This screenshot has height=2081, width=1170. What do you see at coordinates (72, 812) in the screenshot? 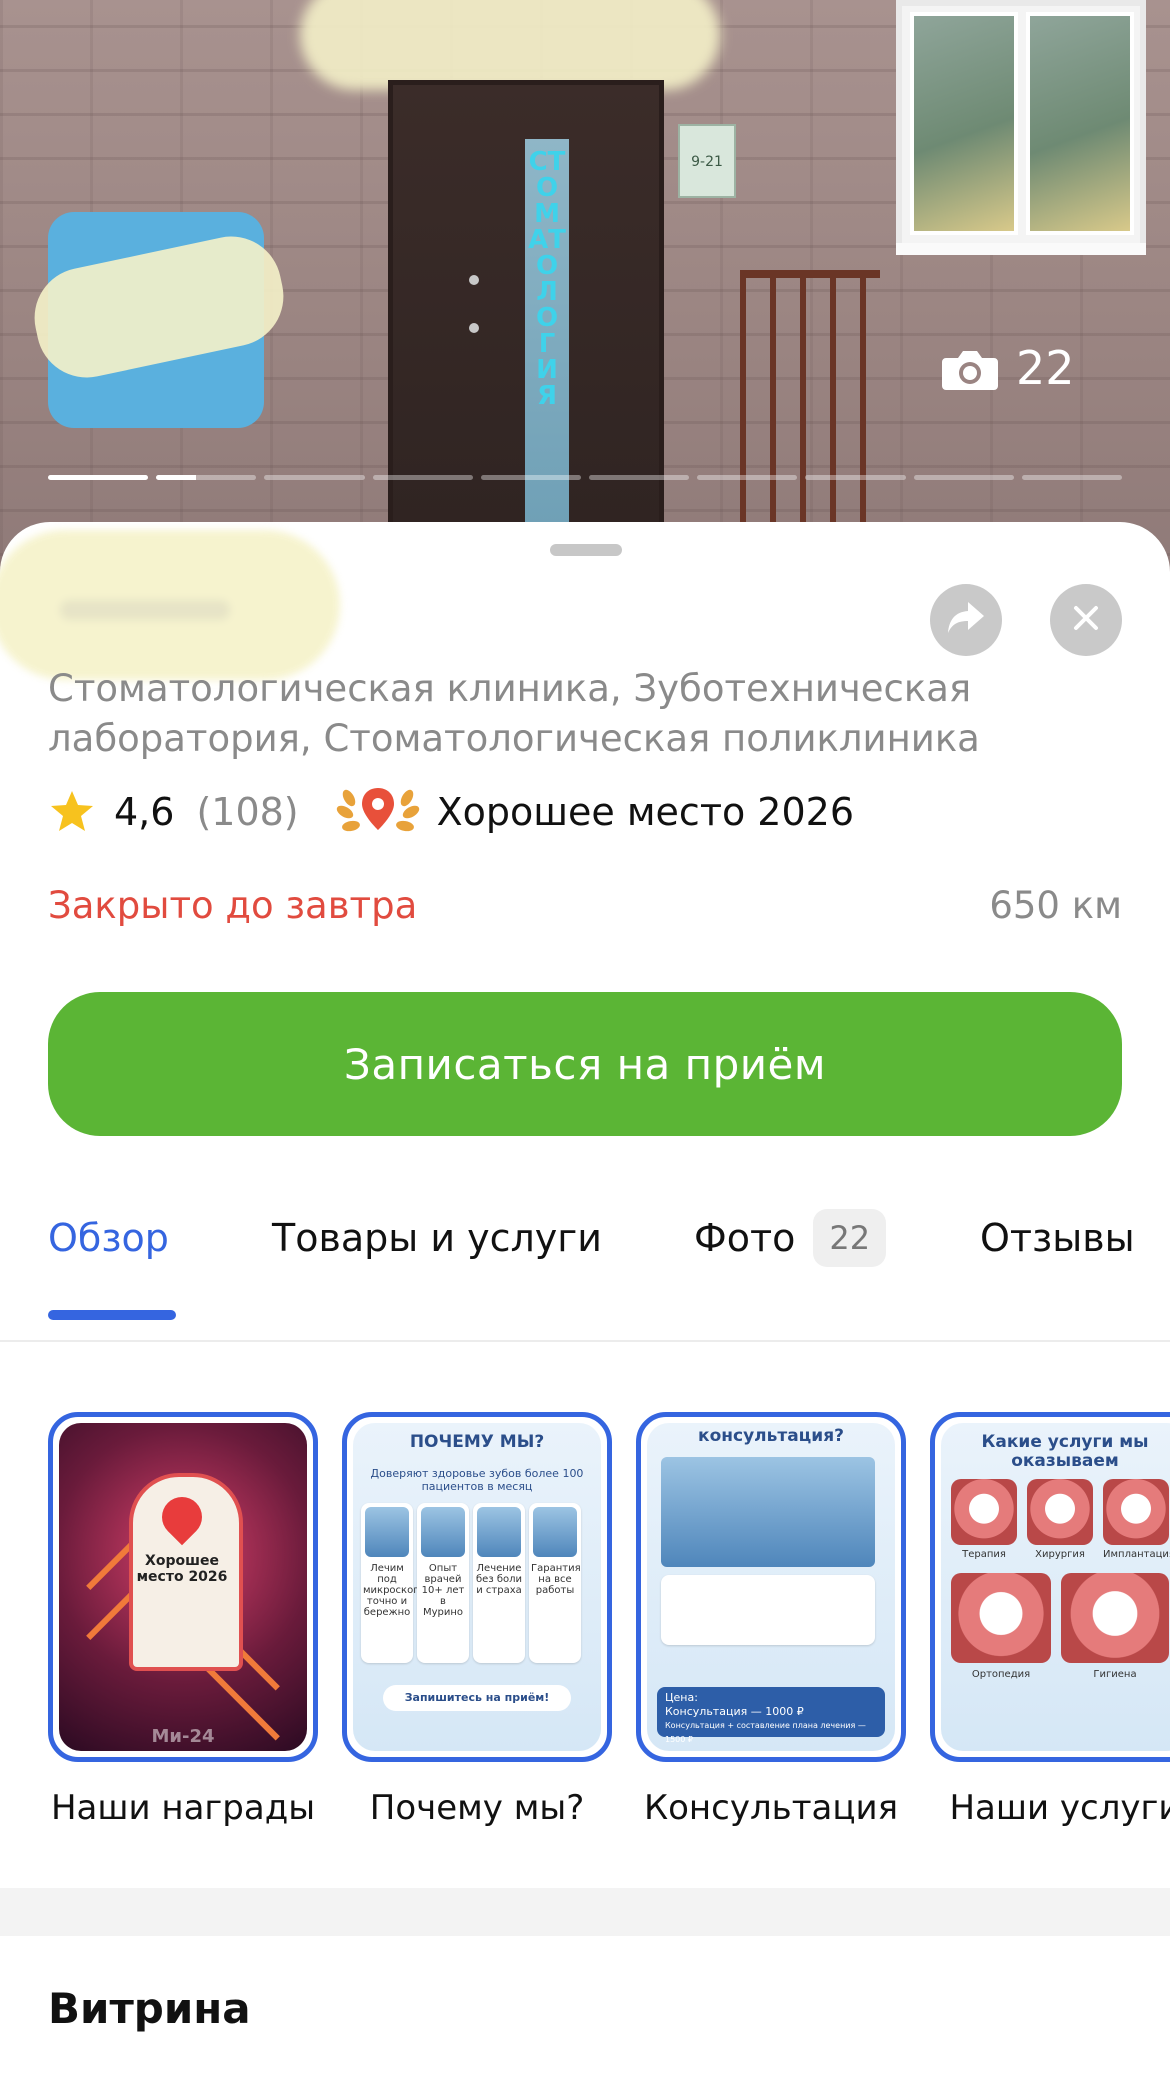
I see `star-icon` at bounding box center [72, 812].